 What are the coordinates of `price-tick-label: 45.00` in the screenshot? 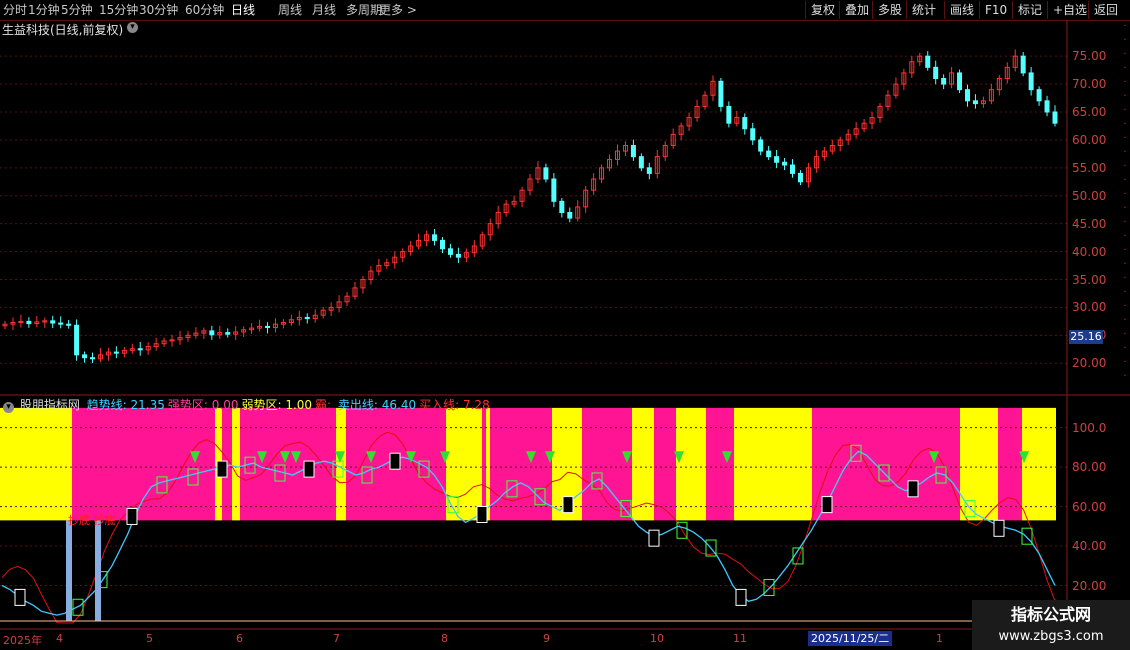 It's located at (1089, 223).